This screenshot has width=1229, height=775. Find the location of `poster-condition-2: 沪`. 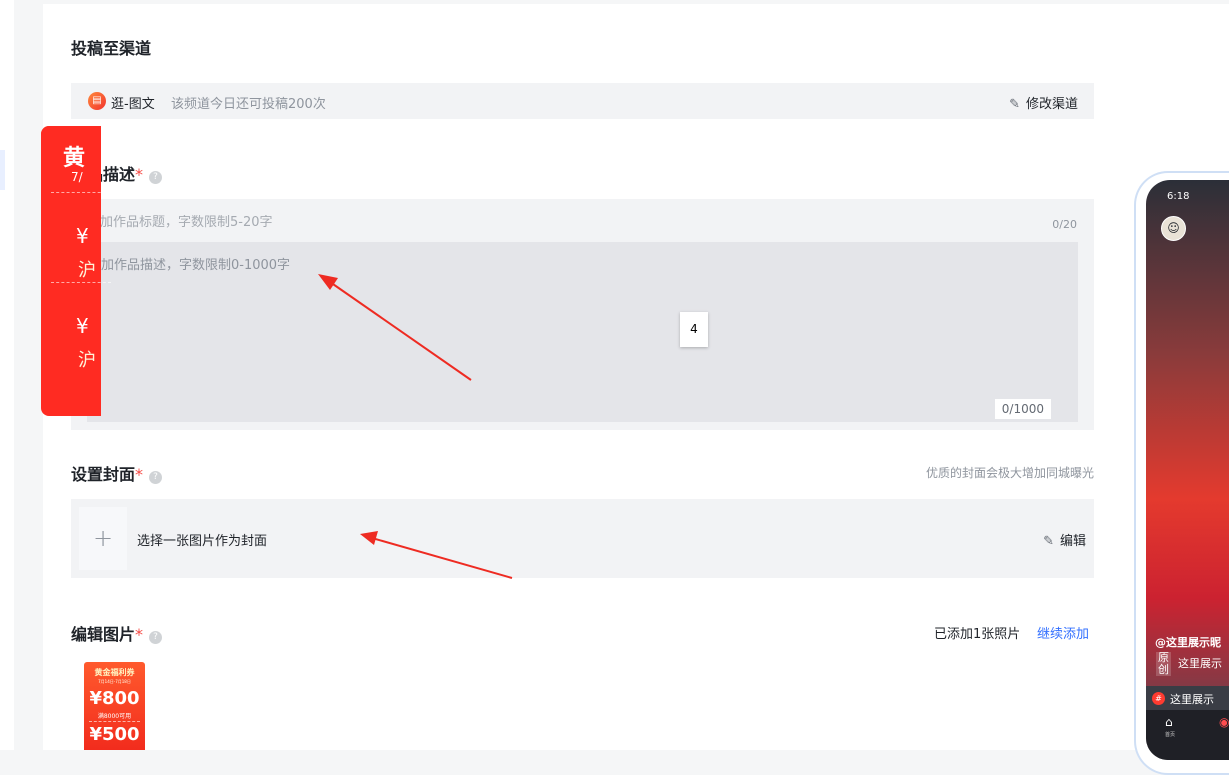

poster-condition-2: 沪 is located at coordinates (87, 360).